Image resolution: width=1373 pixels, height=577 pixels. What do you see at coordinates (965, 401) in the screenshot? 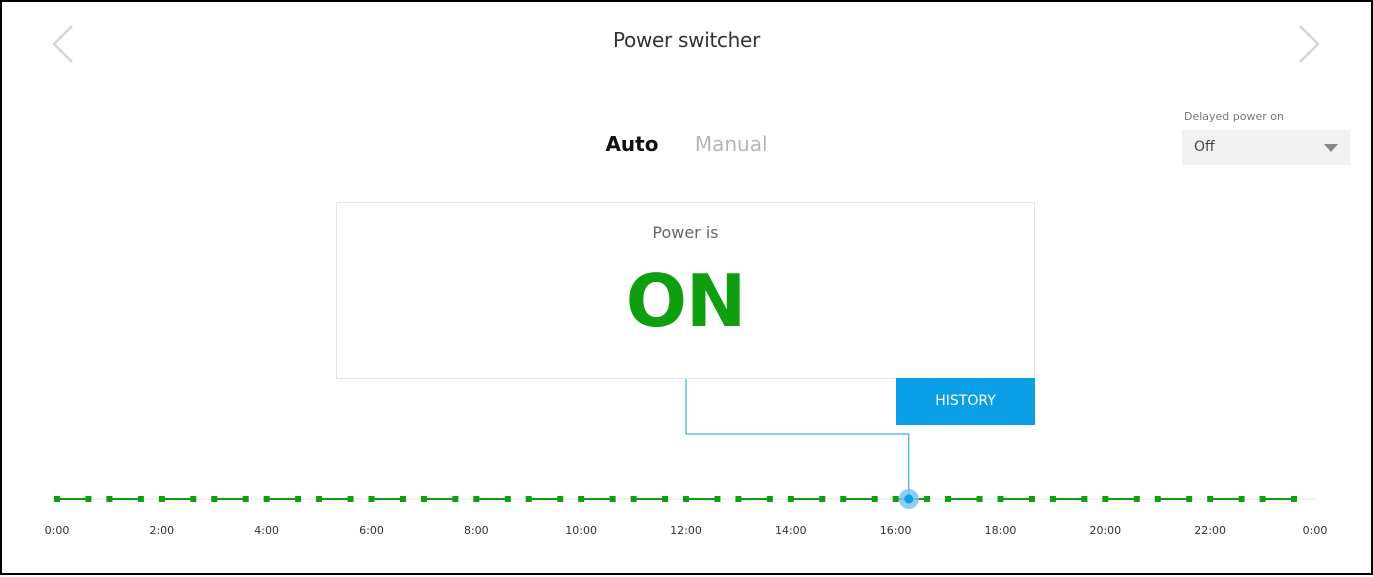
I see `history-button: HISTORY` at bounding box center [965, 401].